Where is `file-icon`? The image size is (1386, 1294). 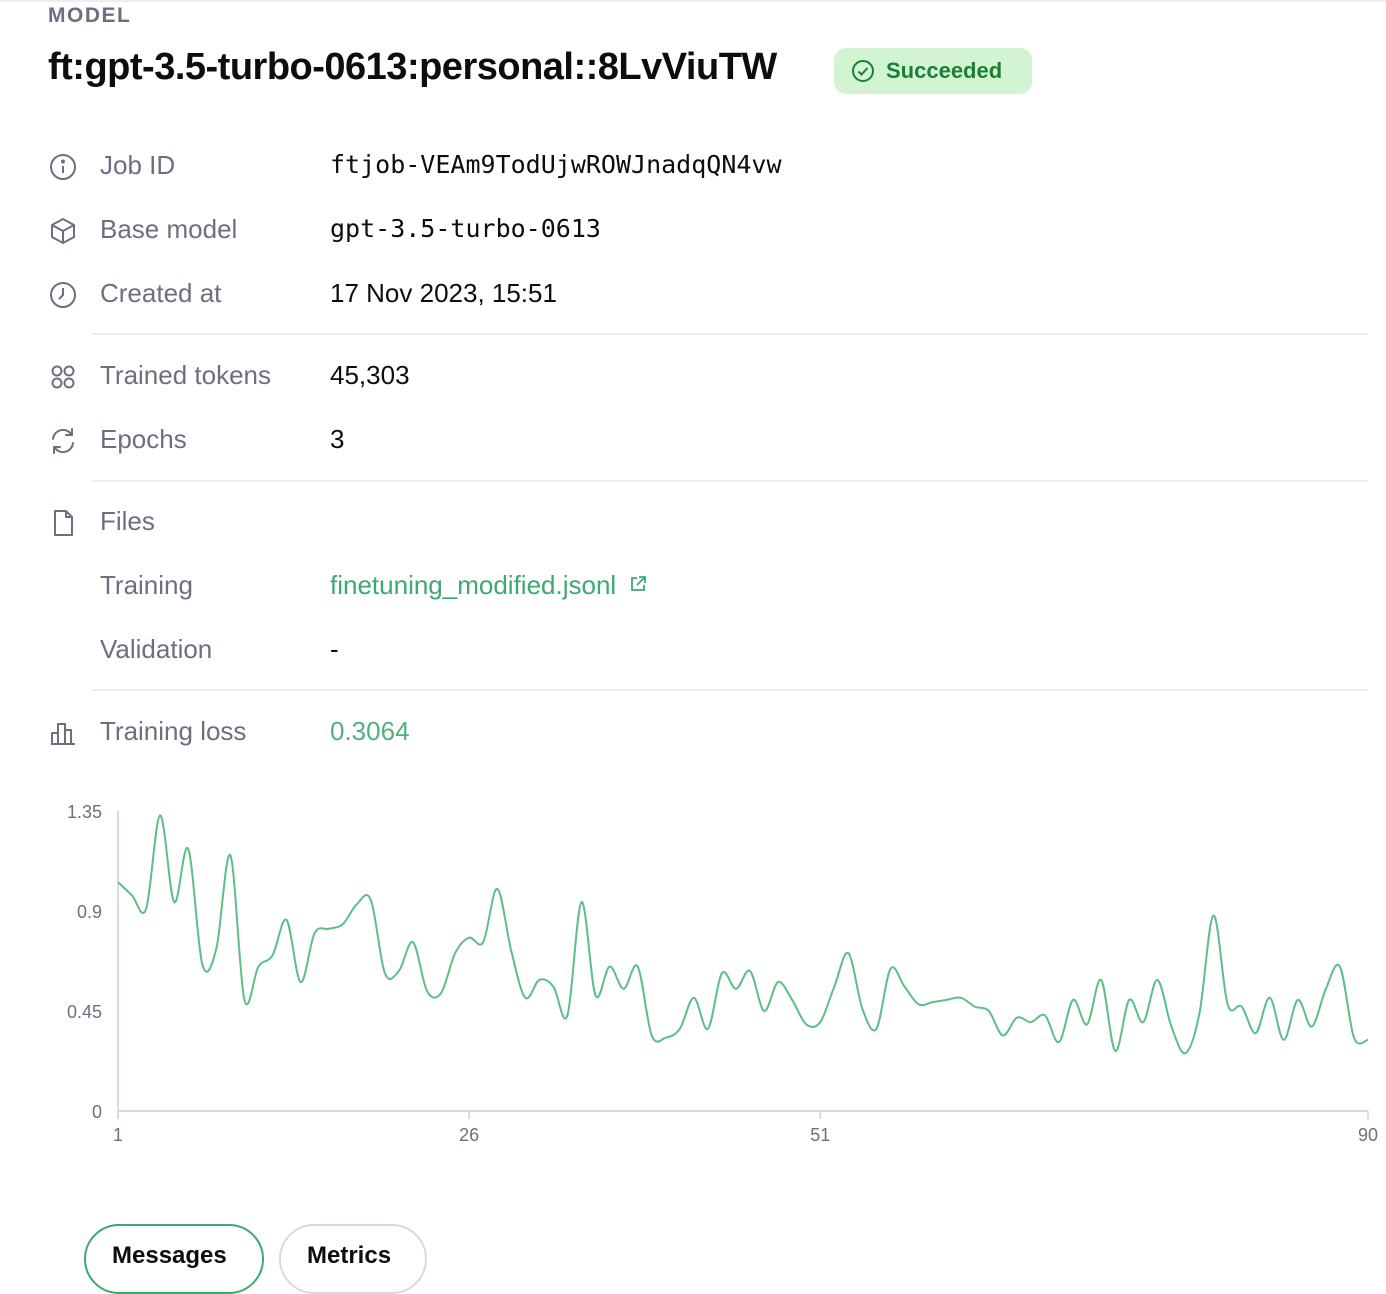
file-icon is located at coordinates (63, 523).